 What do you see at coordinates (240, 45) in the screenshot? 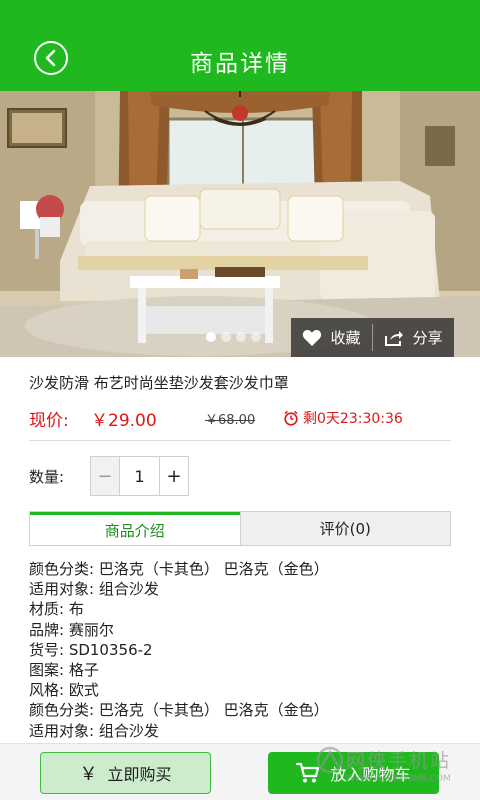
I see `top-nav-bar: 商品详情` at bounding box center [240, 45].